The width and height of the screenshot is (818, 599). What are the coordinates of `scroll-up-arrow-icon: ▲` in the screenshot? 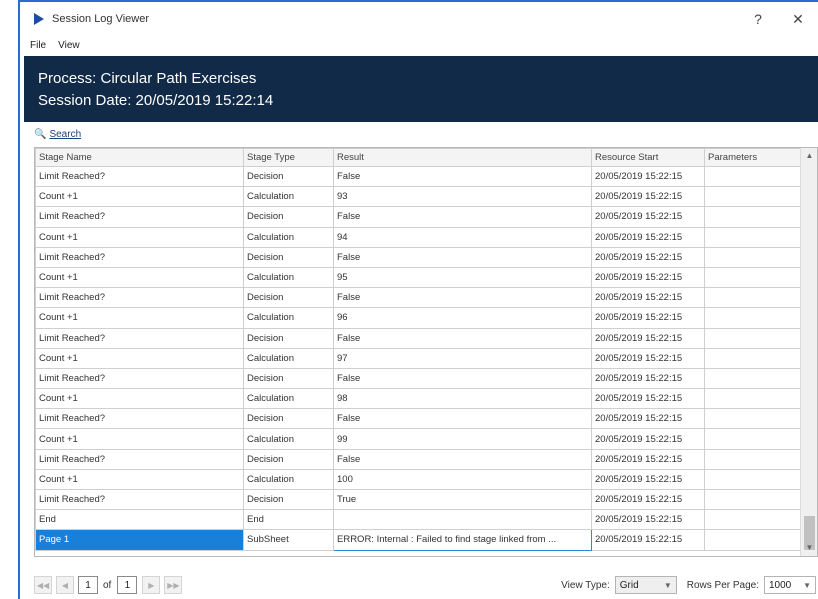 It's located at (809, 156).